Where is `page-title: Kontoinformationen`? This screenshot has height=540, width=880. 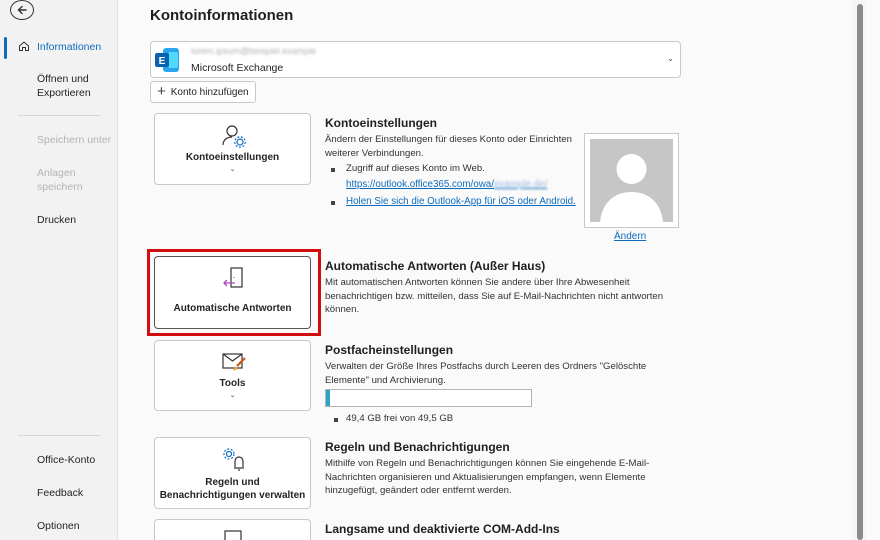 page-title: Kontoinformationen is located at coordinates (222, 15).